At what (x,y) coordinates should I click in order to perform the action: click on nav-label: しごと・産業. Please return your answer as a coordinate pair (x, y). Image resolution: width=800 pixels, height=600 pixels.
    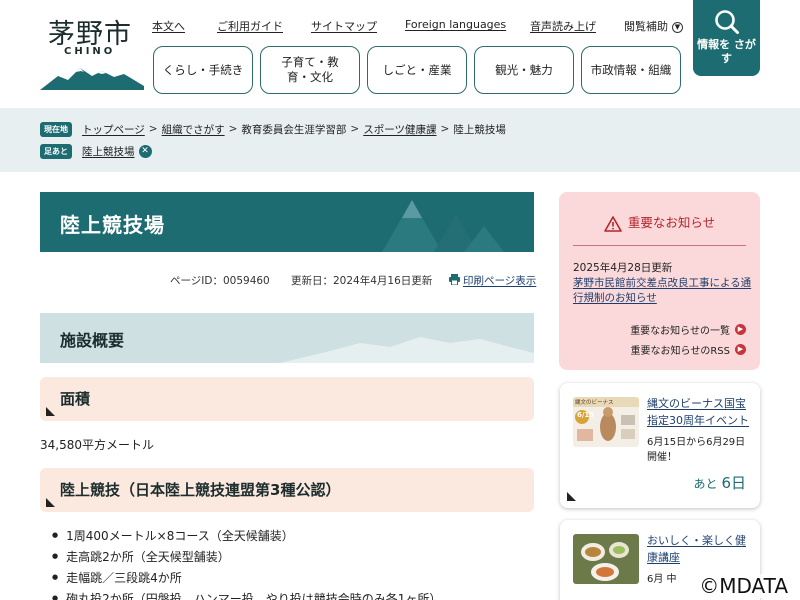
    Looking at the image, I should click on (417, 69).